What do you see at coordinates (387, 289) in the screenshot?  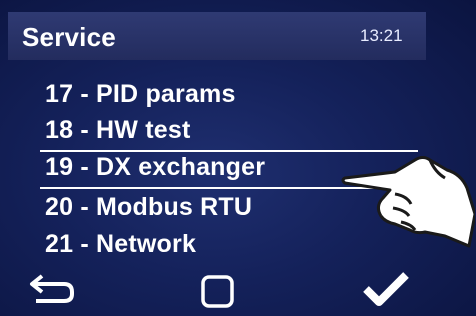 I see `checkmark-icon` at bounding box center [387, 289].